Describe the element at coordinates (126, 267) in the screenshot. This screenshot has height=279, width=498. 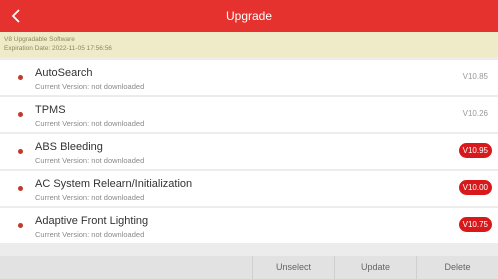
I see `footer-spacer` at that location.